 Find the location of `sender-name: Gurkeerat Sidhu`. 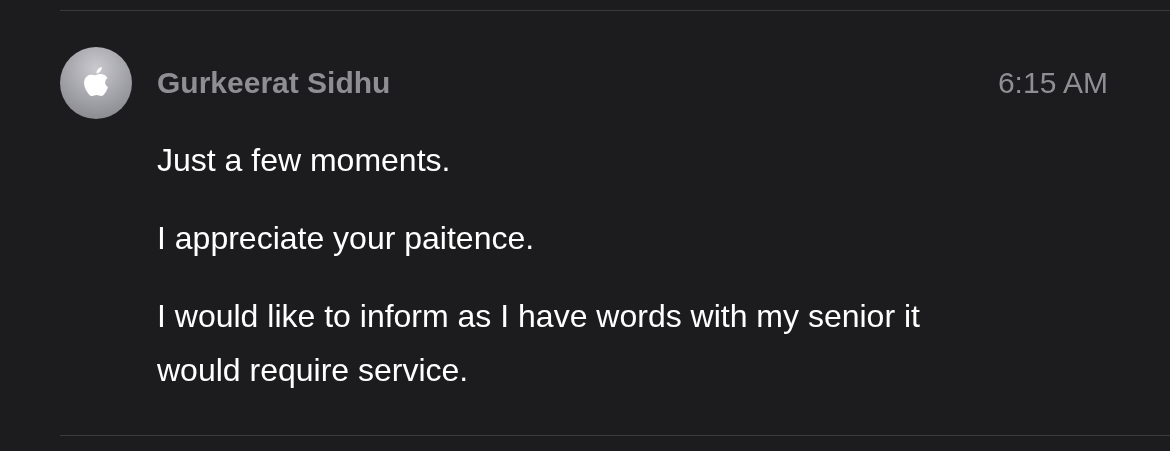

sender-name: Gurkeerat Sidhu is located at coordinates (274, 83).